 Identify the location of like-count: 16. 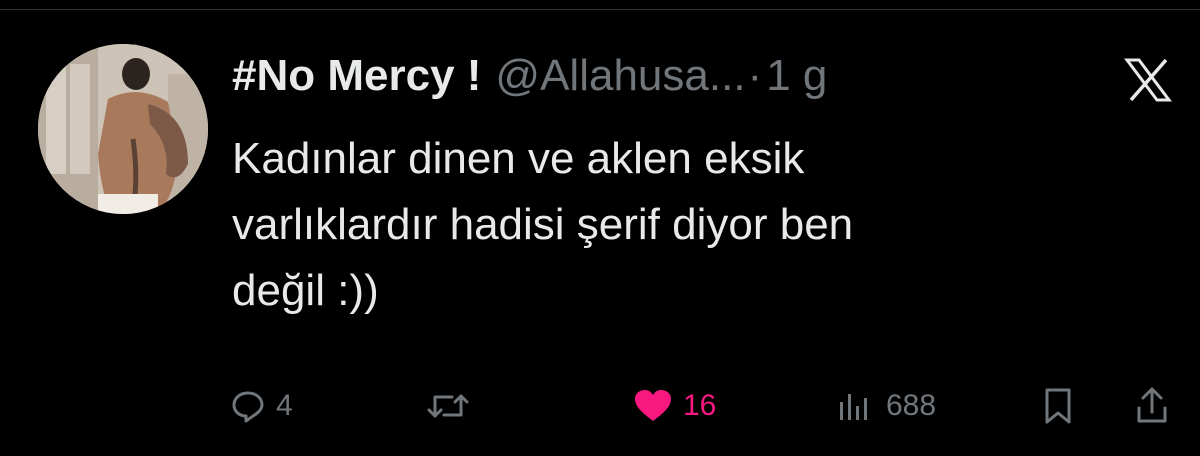
(700, 405).